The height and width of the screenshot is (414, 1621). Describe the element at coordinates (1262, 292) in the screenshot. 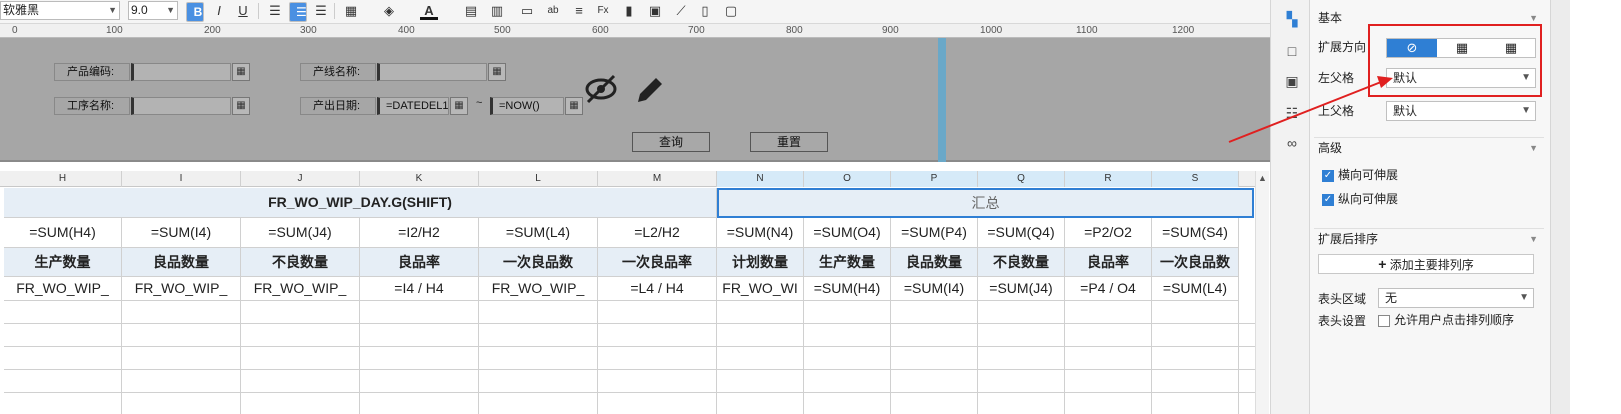

I see `sheet-vertical-scrollbar: ▲` at that location.